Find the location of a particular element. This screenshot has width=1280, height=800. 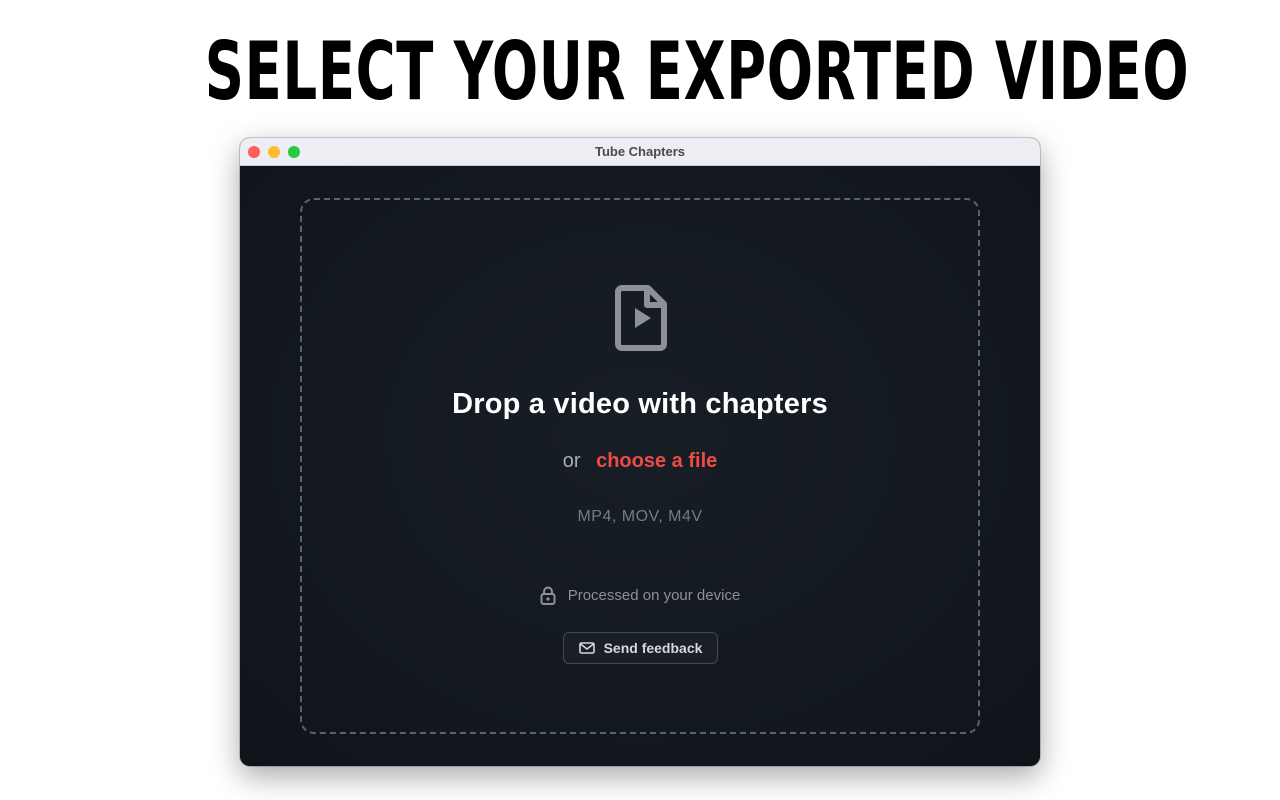

mail-icon is located at coordinates (586, 648).